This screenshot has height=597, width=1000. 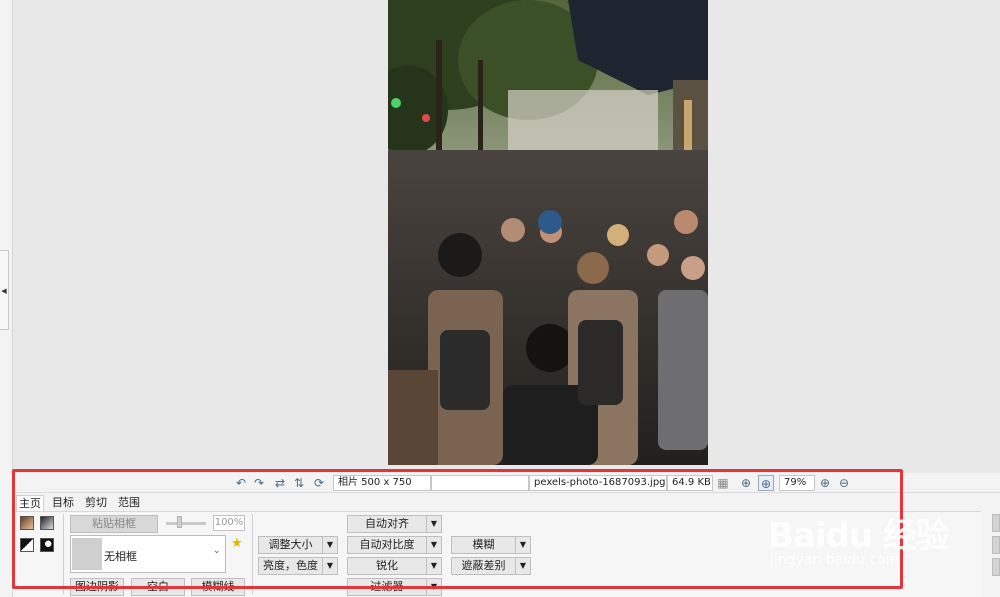 I want to click on watermark-brand: Baidu 经验, so click(x=859, y=536).